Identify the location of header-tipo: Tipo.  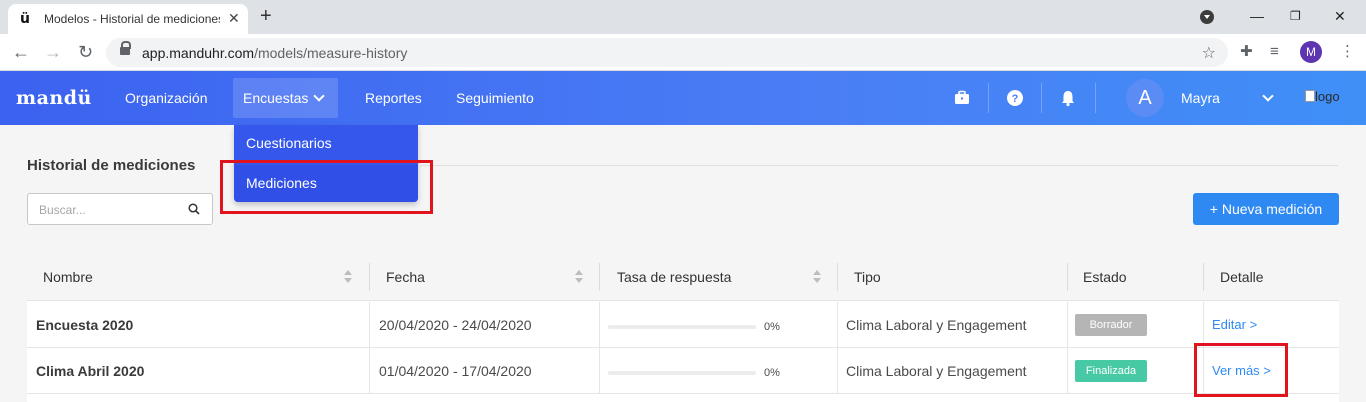
(867, 277).